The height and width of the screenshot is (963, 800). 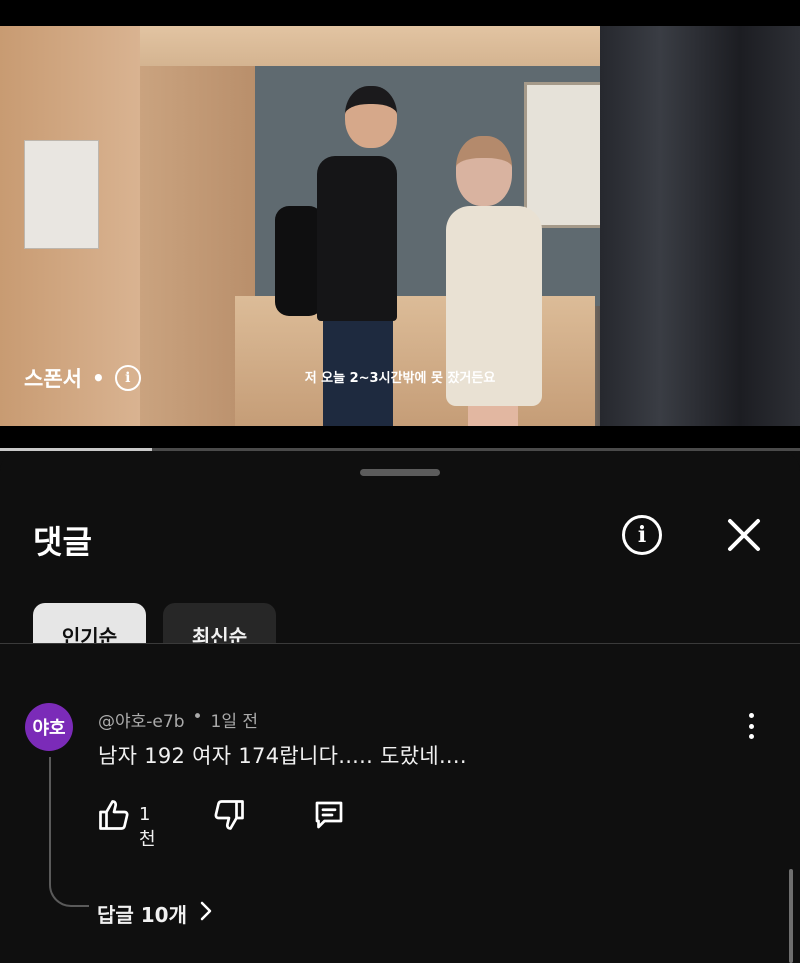 What do you see at coordinates (229, 817) in the screenshot?
I see `thumbs-down-icon` at bounding box center [229, 817].